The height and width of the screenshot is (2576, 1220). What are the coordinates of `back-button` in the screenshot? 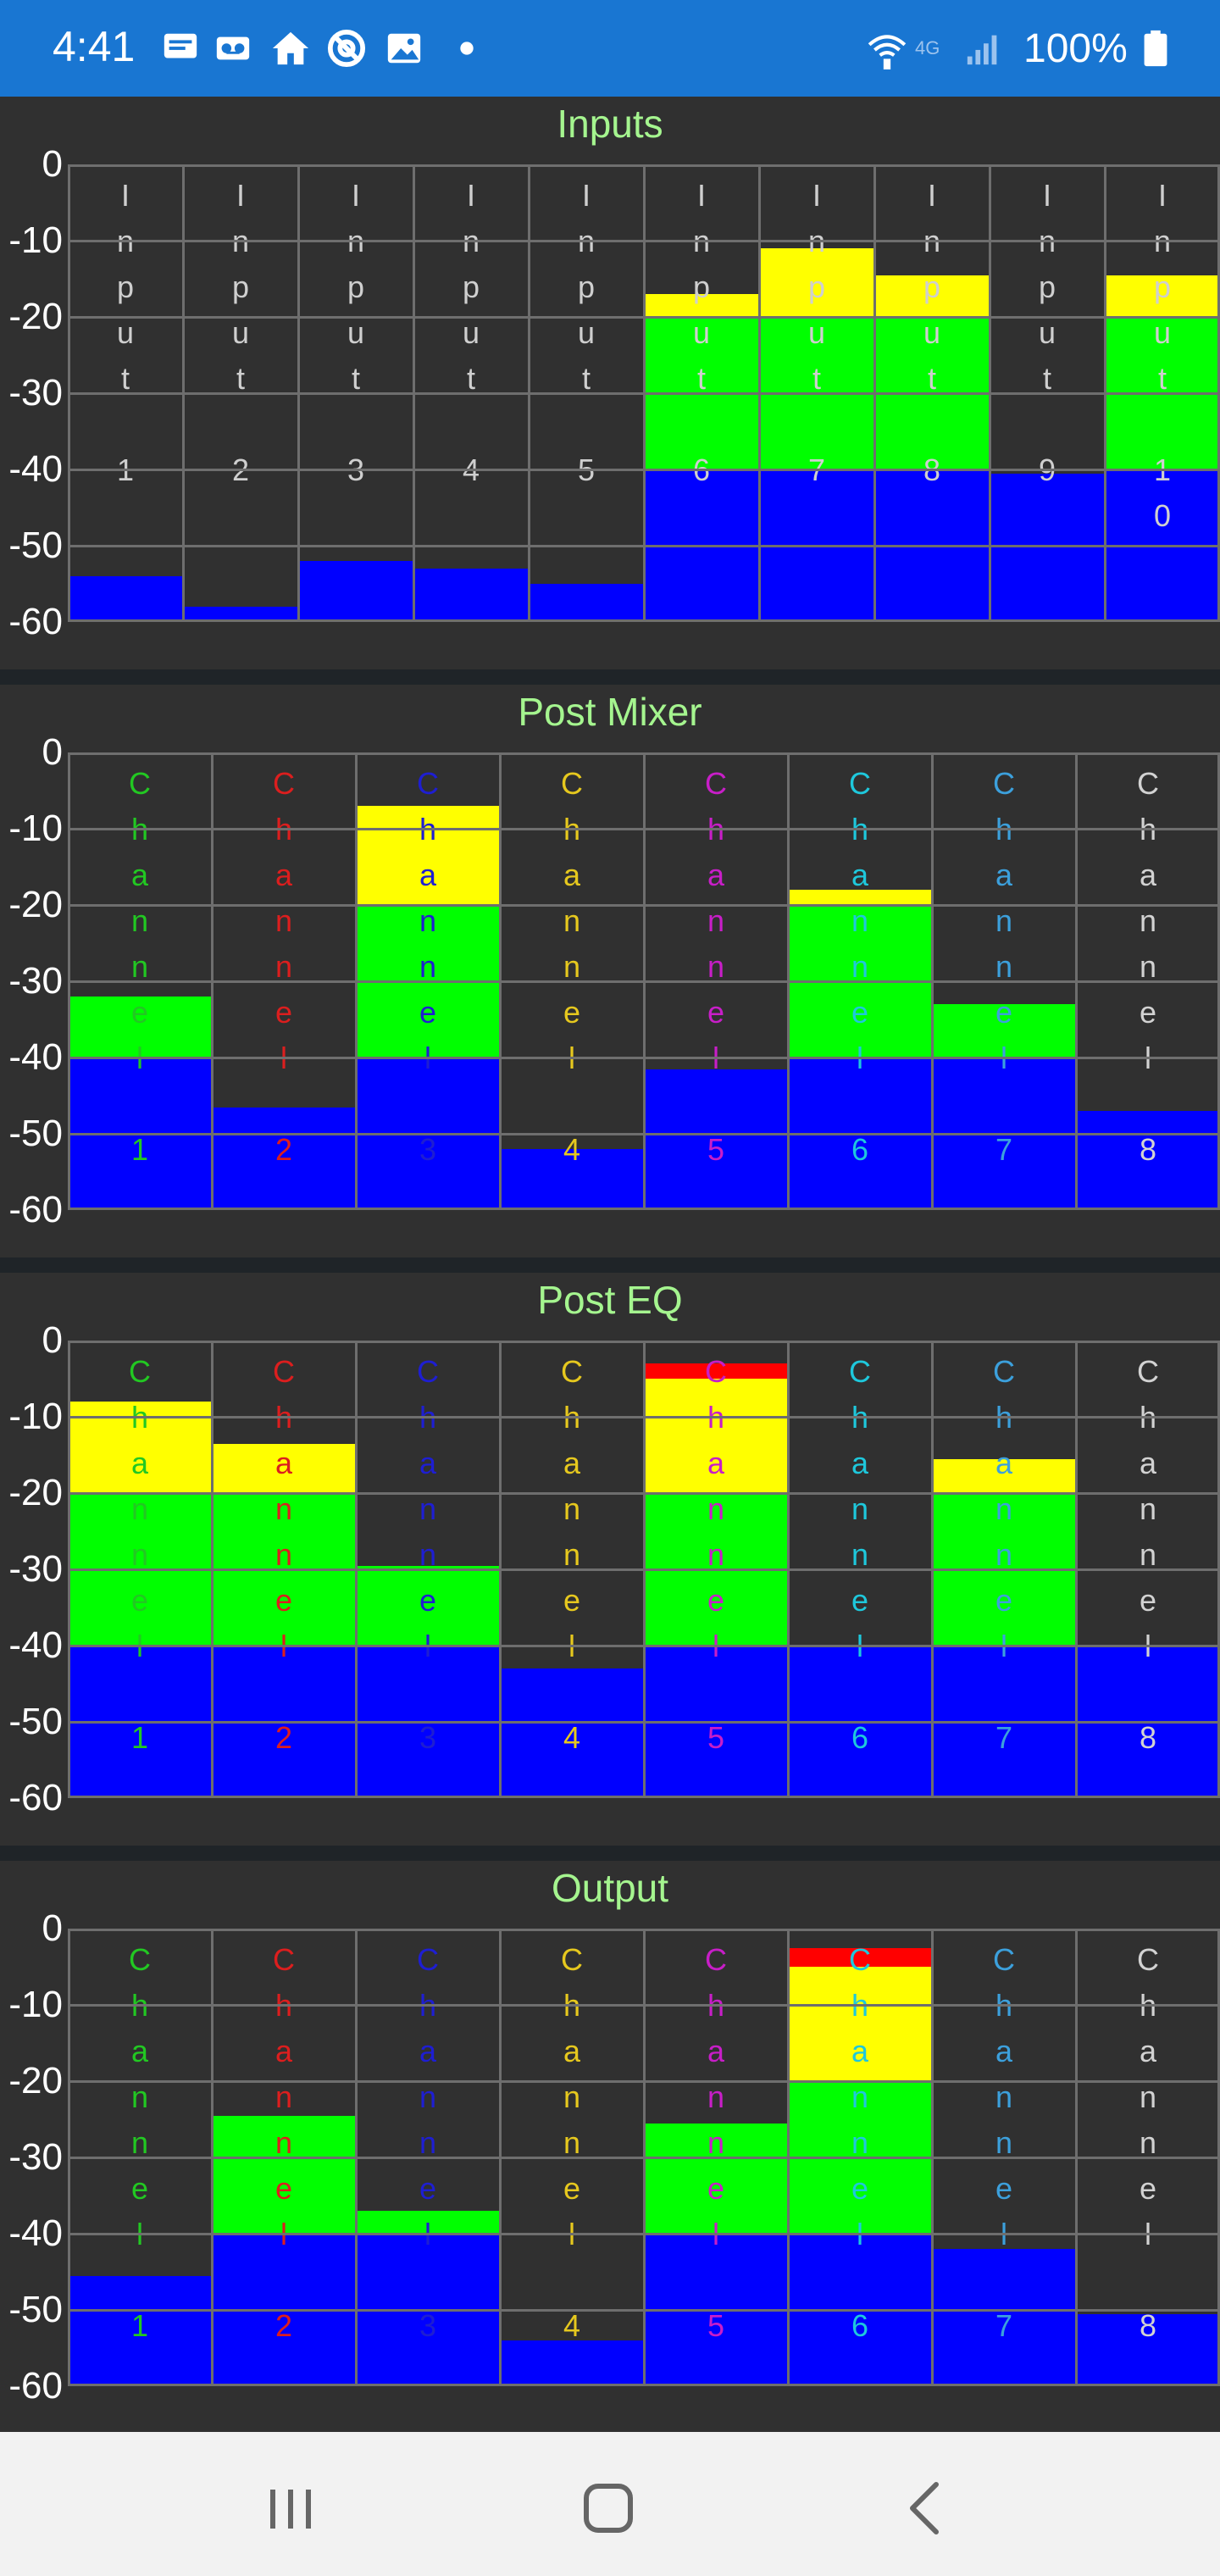 It's located at (926, 2508).